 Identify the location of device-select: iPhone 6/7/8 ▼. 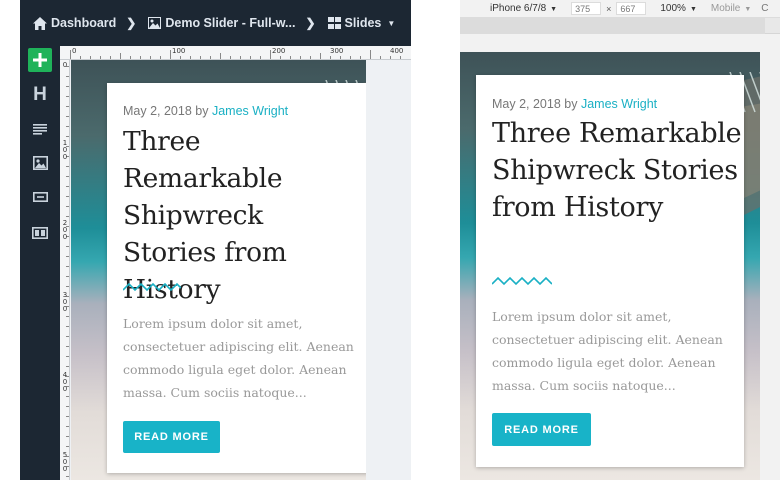
(523, 8).